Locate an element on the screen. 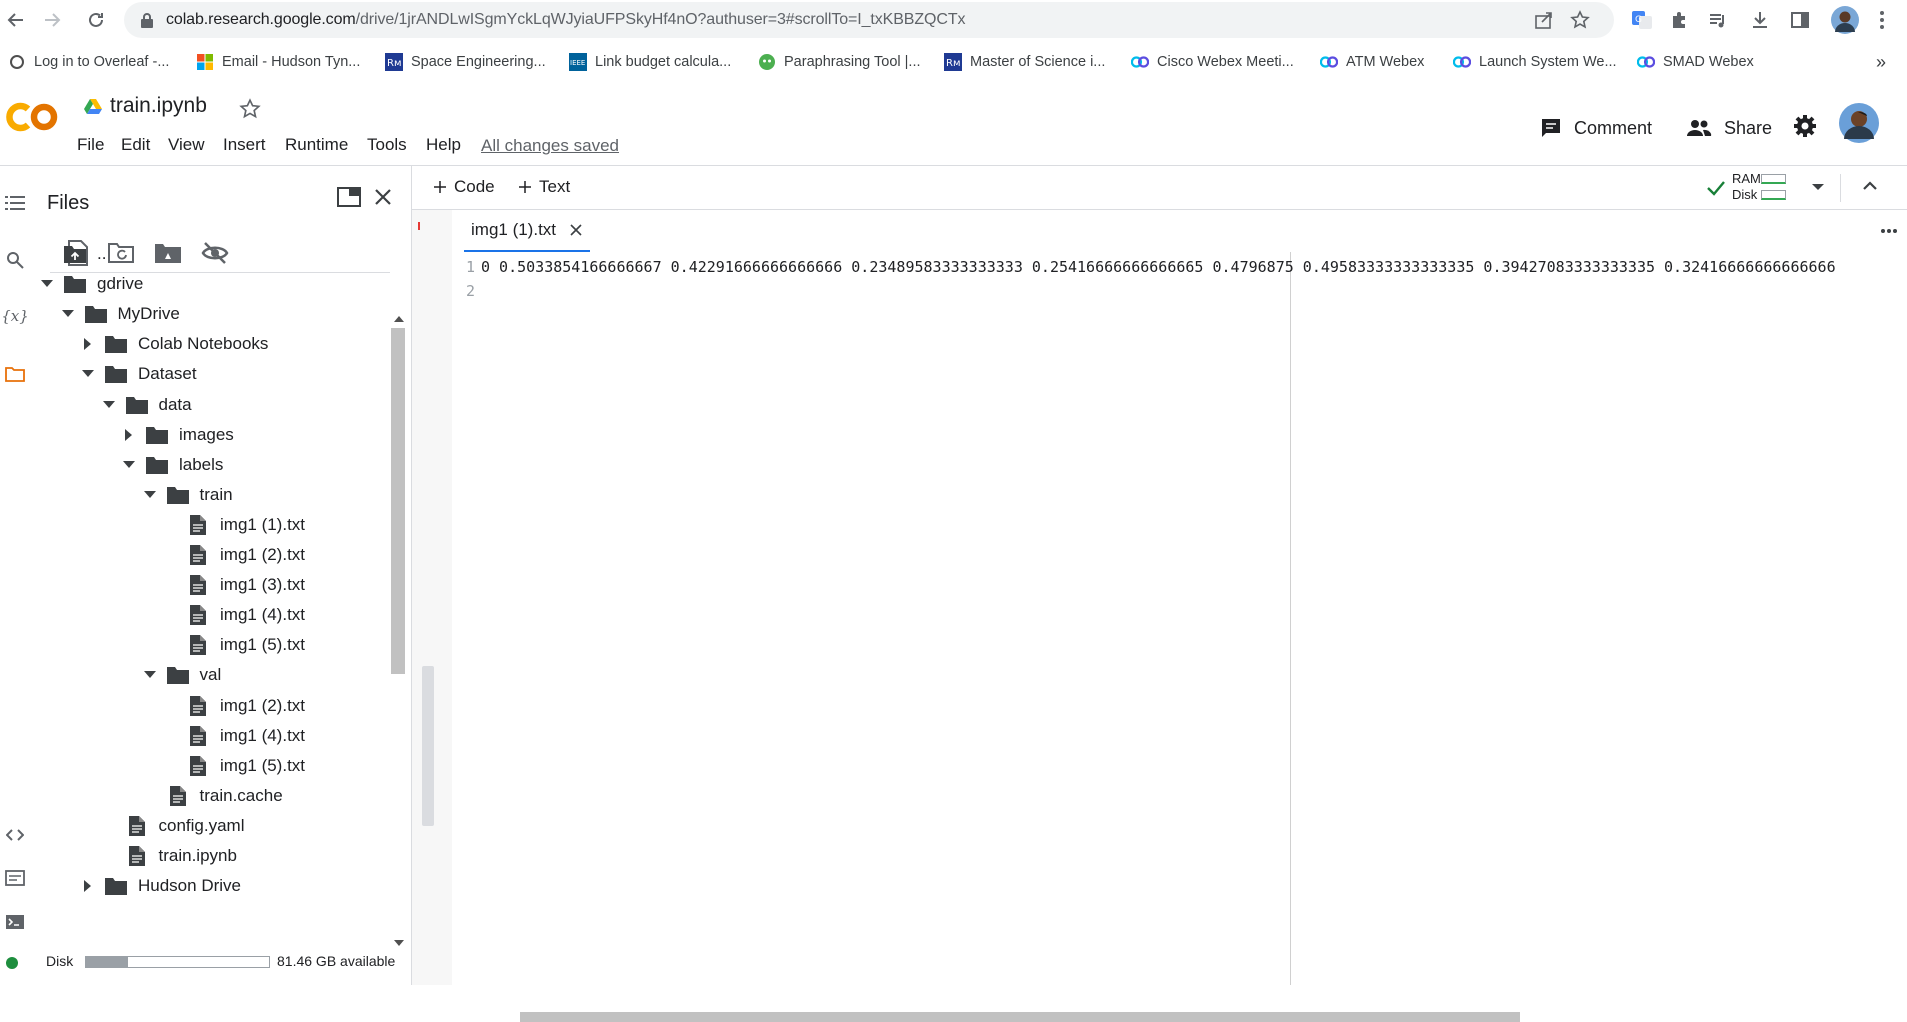 The width and height of the screenshot is (1907, 1022). browser-menu-icon is located at coordinates (1882, 20).